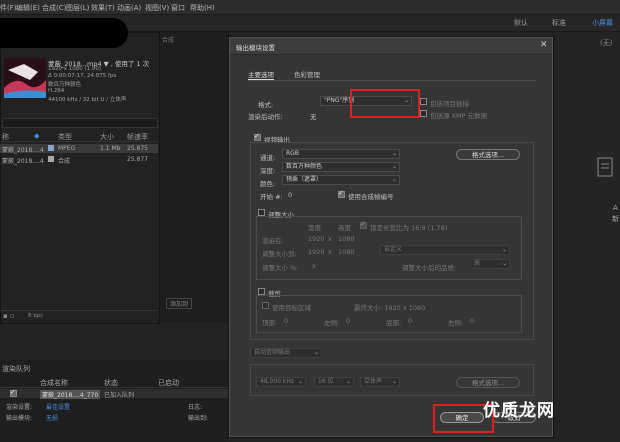  I want to click on row-type: 合成, so click(64, 161).